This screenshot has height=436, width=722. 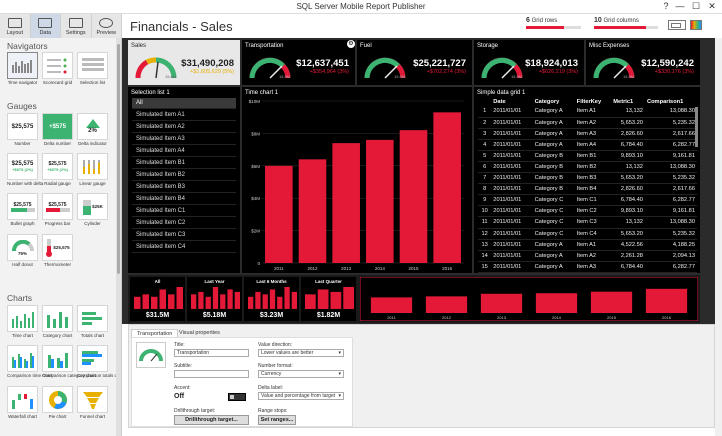 I want to click on tile-selection-list: Selection list, so click(x=92, y=69).